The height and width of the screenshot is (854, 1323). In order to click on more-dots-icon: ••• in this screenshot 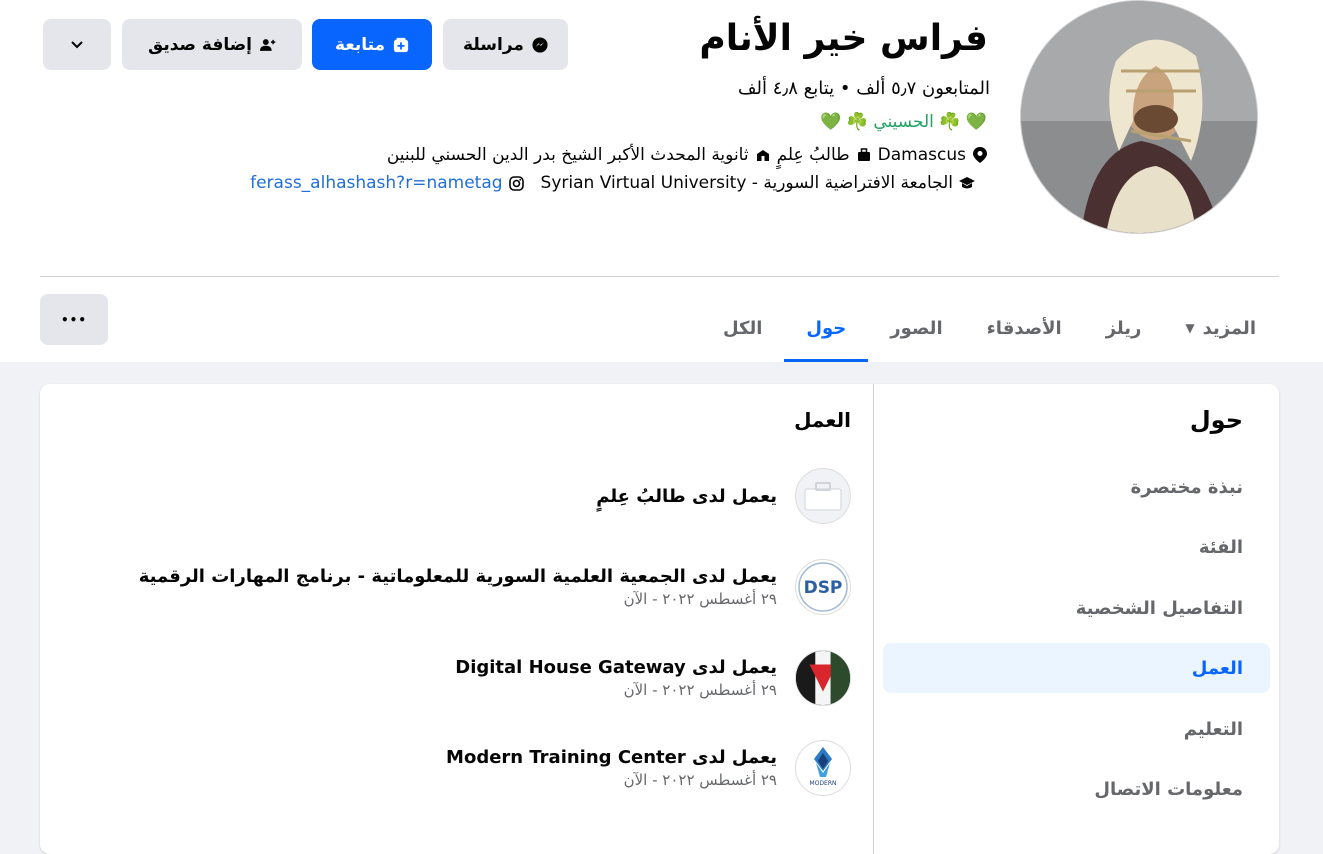, I will do `click(73, 319)`.